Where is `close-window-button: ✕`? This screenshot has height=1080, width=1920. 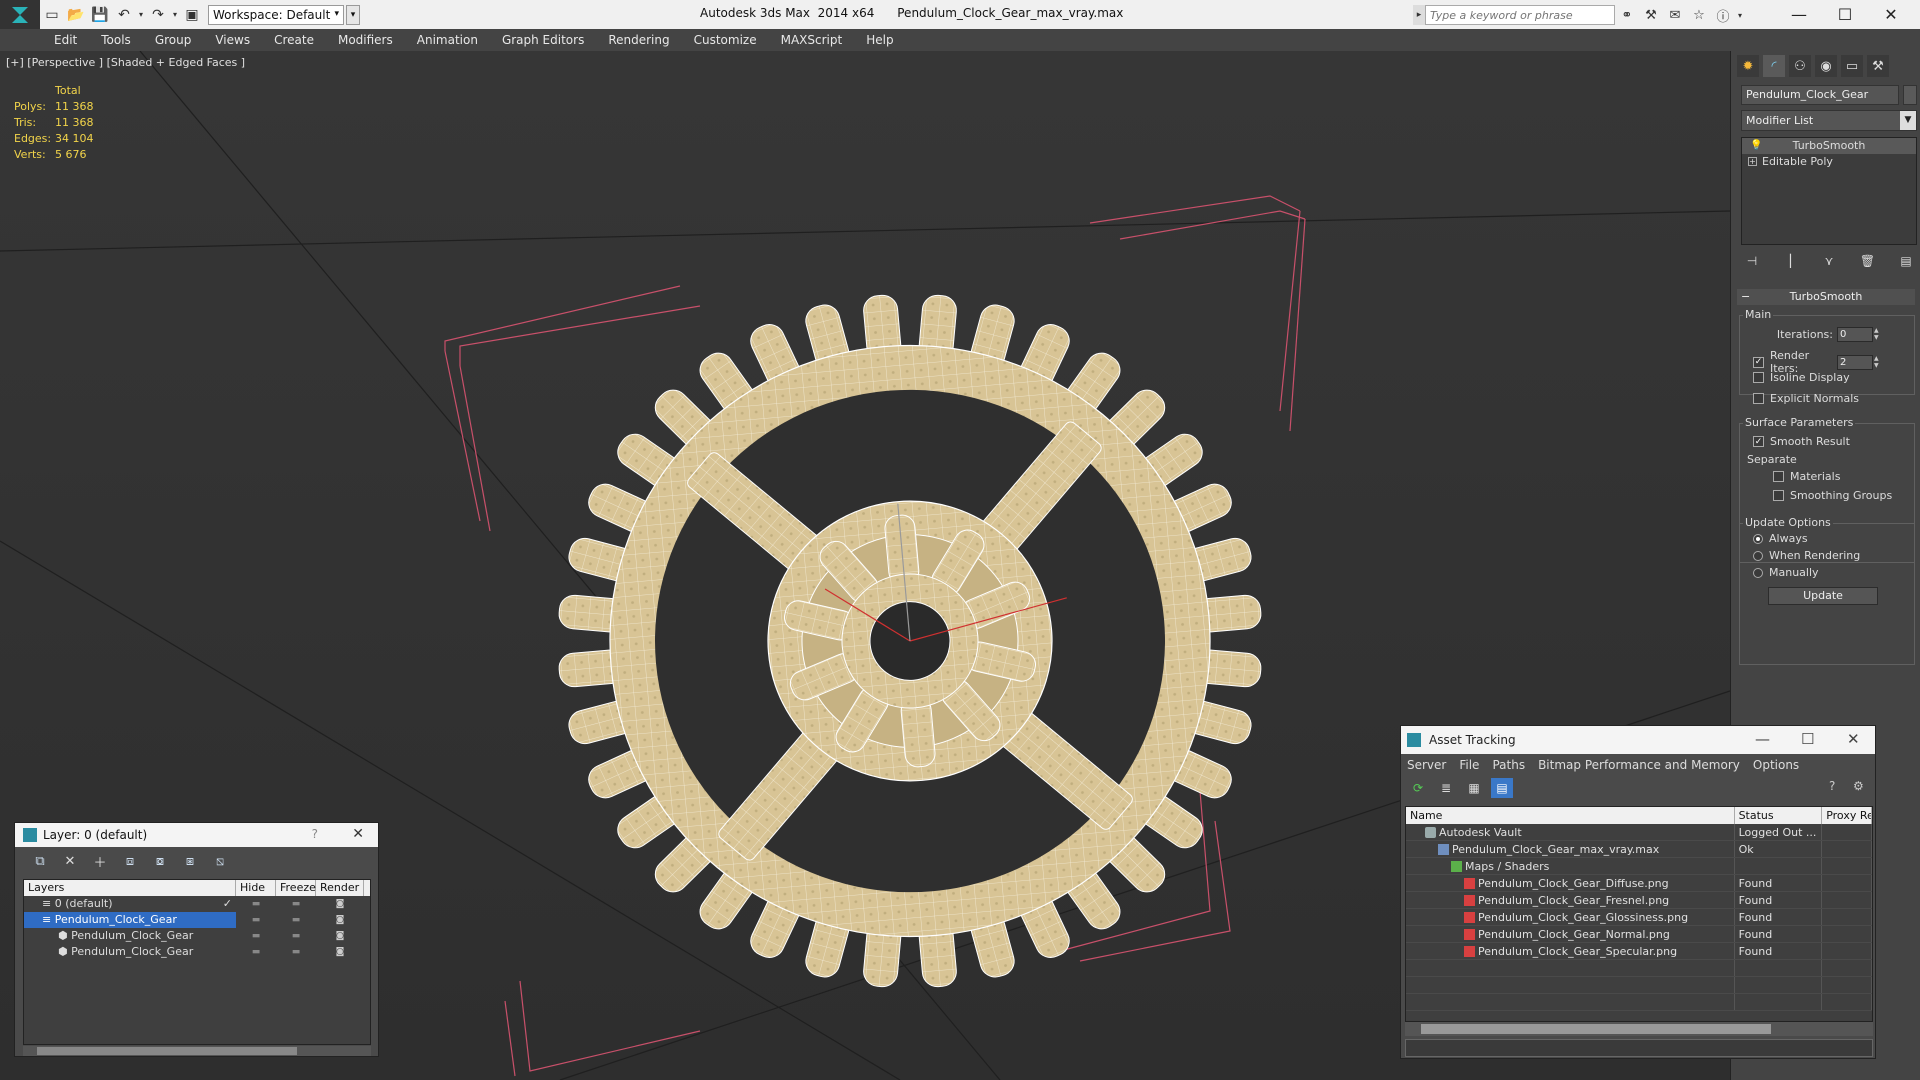
close-window-button: ✕ is located at coordinates (1891, 14).